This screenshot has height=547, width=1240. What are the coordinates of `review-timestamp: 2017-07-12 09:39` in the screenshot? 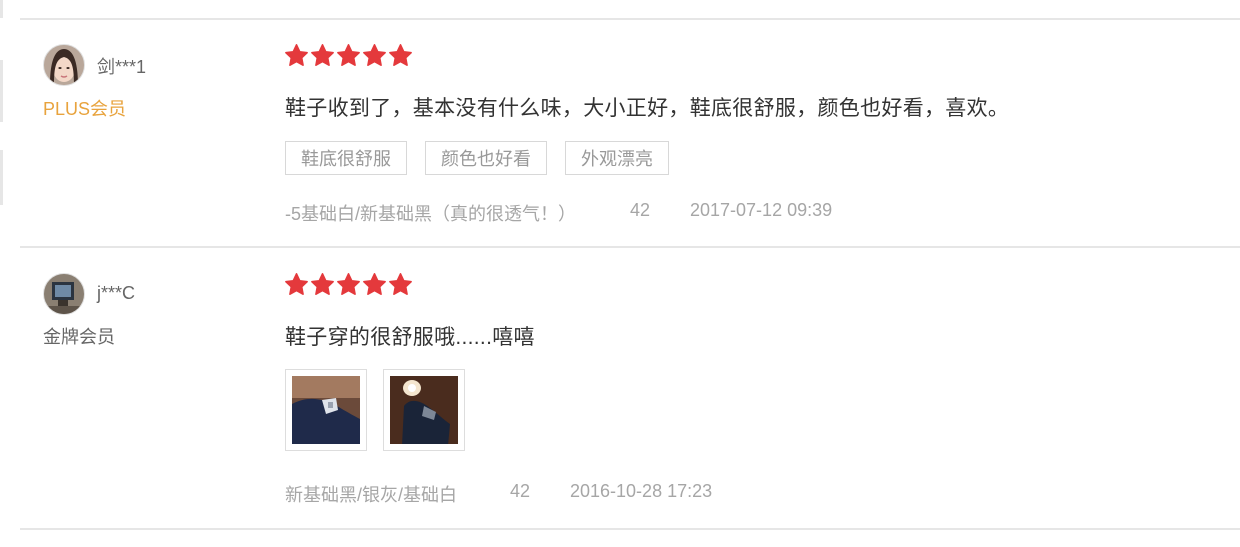 It's located at (761, 210).